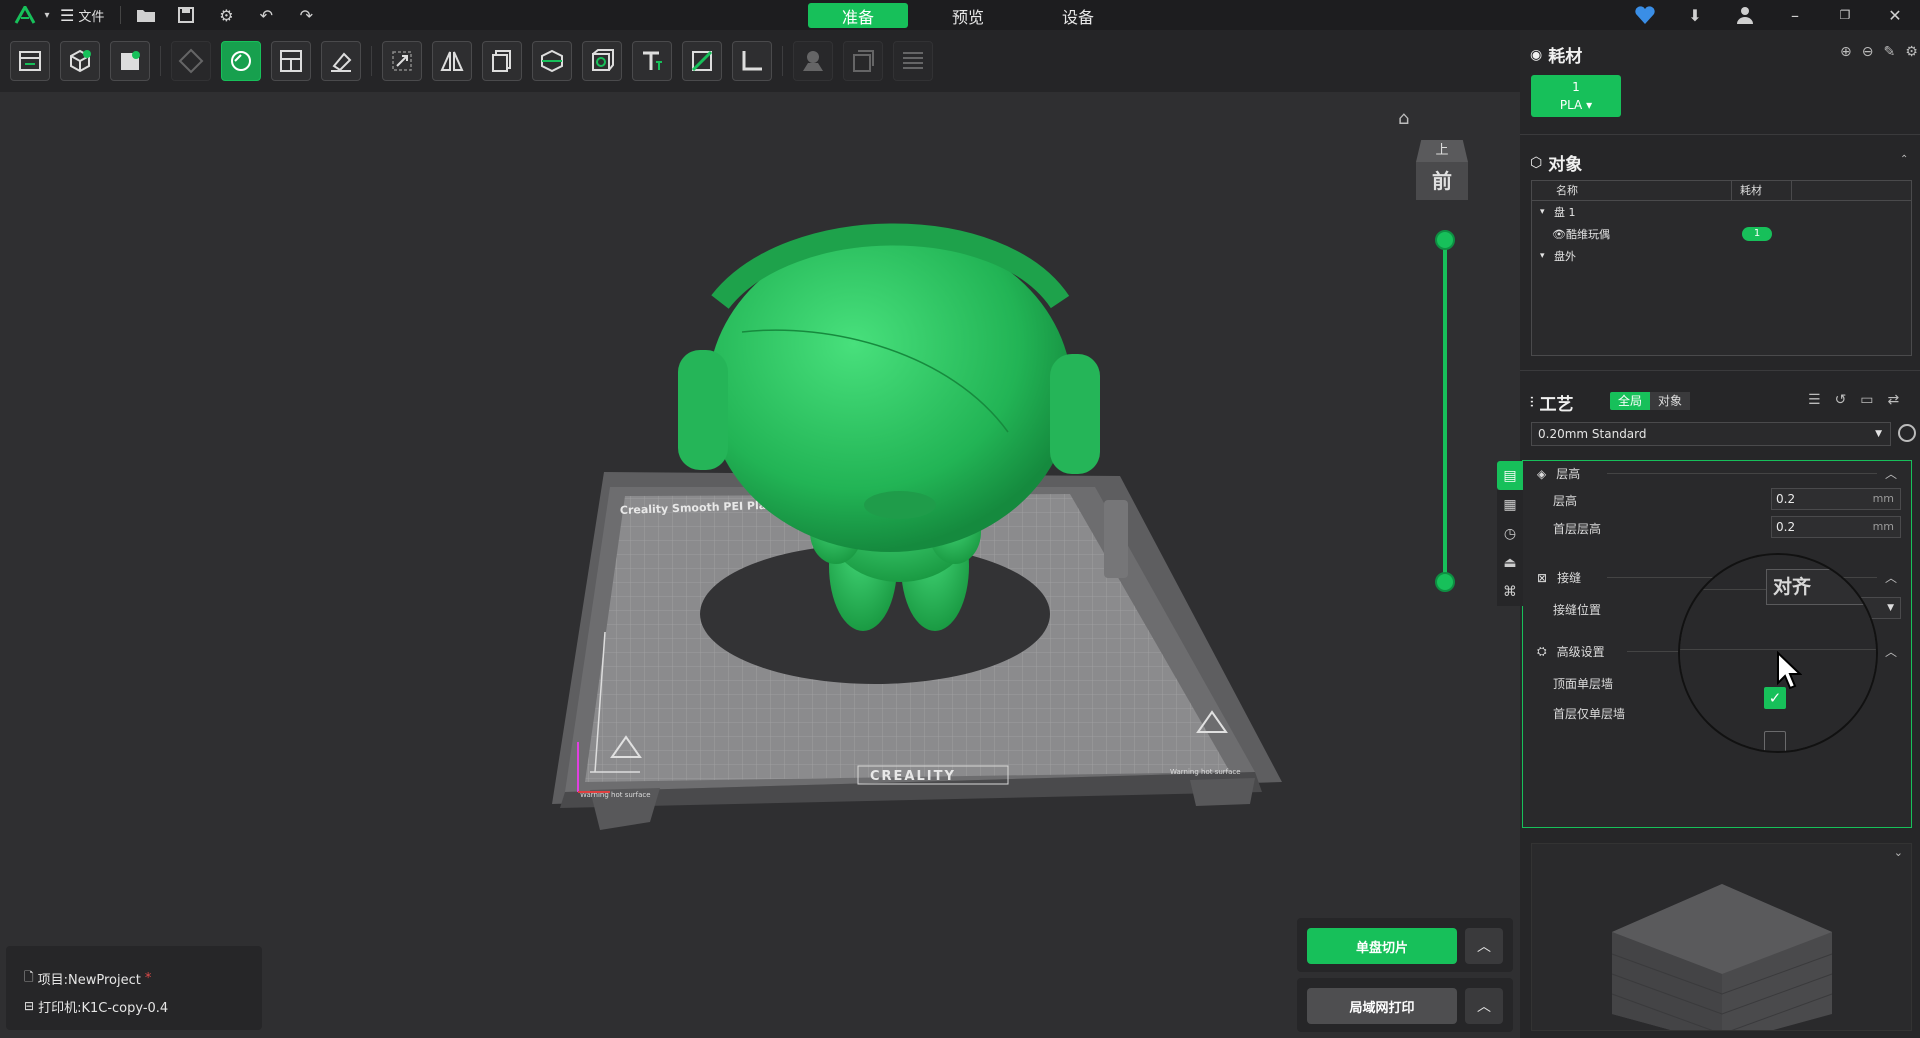 The width and height of the screenshot is (1920, 1038). Describe the element at coordinates (1814, 400) in the screenshot. I see `list-view-icon: ☰` at that location.